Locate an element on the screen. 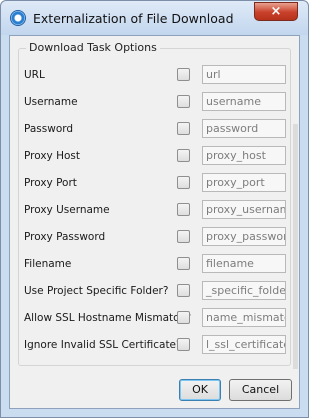 The image size is (320, 418). group-legend: Download Task Options is located at coordinates (93, 47).